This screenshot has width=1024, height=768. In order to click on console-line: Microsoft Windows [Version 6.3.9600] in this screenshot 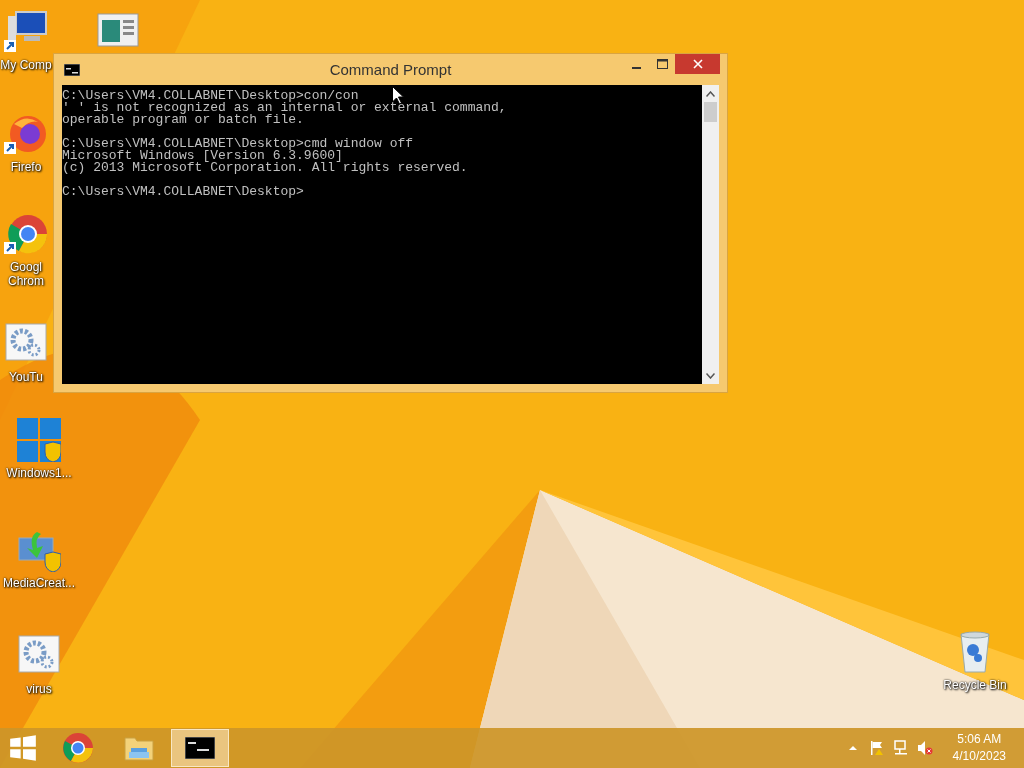, I will do `click(202, 156)`.